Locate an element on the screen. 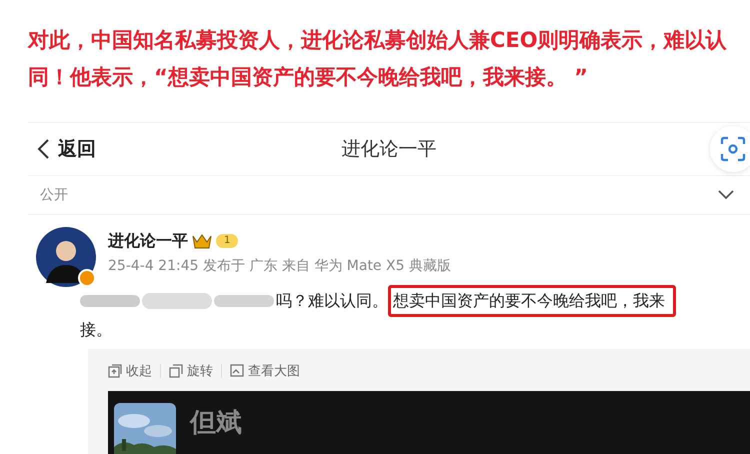 The height and width of the screenshot is (454, 750). rotate-button: 旋转 is located at coordinates (195, 371).